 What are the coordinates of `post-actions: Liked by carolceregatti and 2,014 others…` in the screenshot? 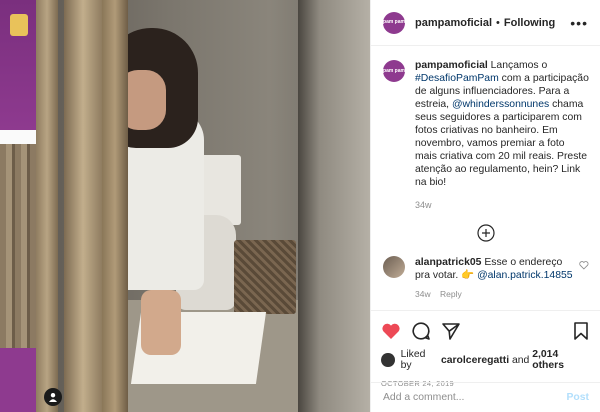 It's located at (485, 349).